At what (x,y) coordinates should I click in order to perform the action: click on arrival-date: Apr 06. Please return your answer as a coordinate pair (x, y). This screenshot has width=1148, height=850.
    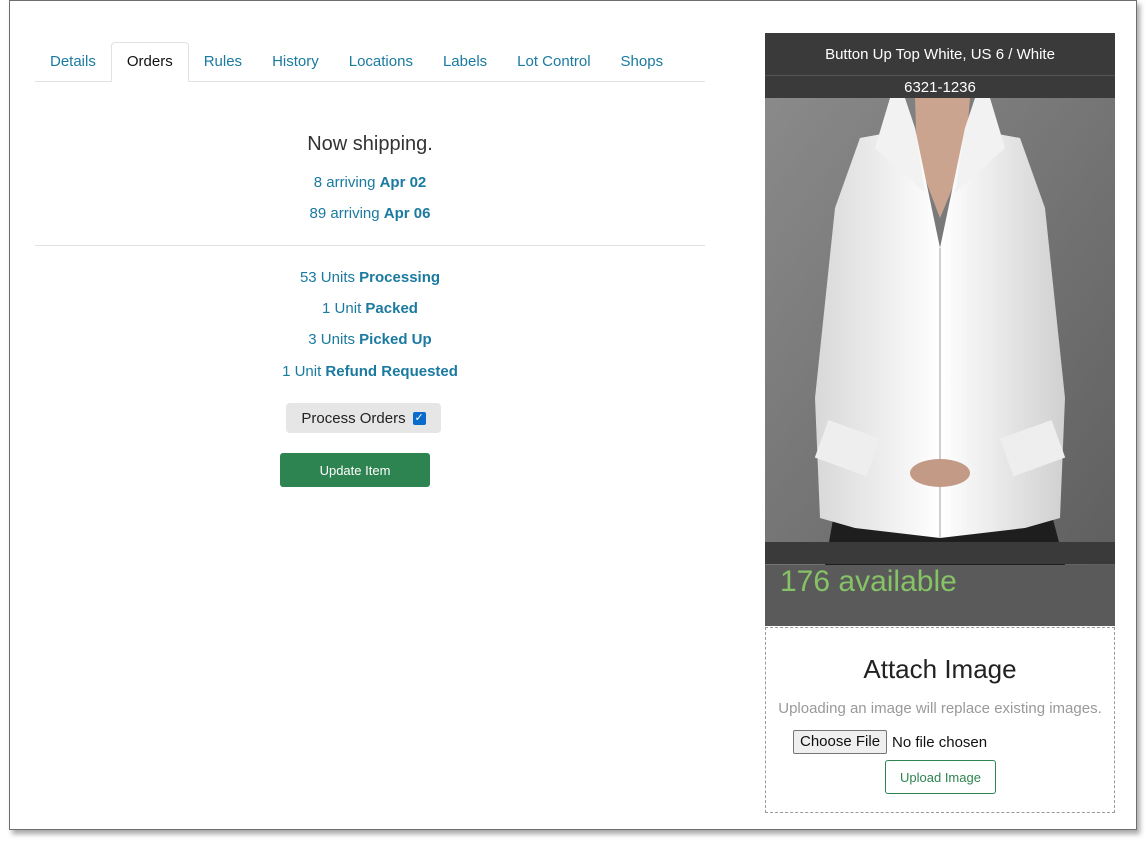
    Looking at the image, I should click on (407, 213).